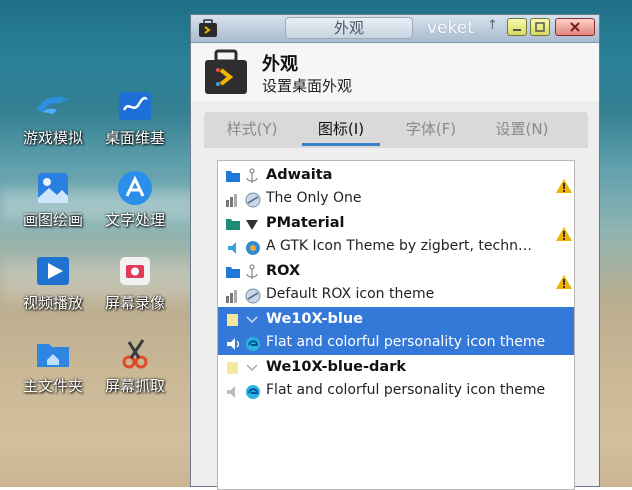  What do you see at coordinates (134, 138) in the screenshot?
I see `desktop-icon-label: 桌面维基` at bounding box center [134, 138].